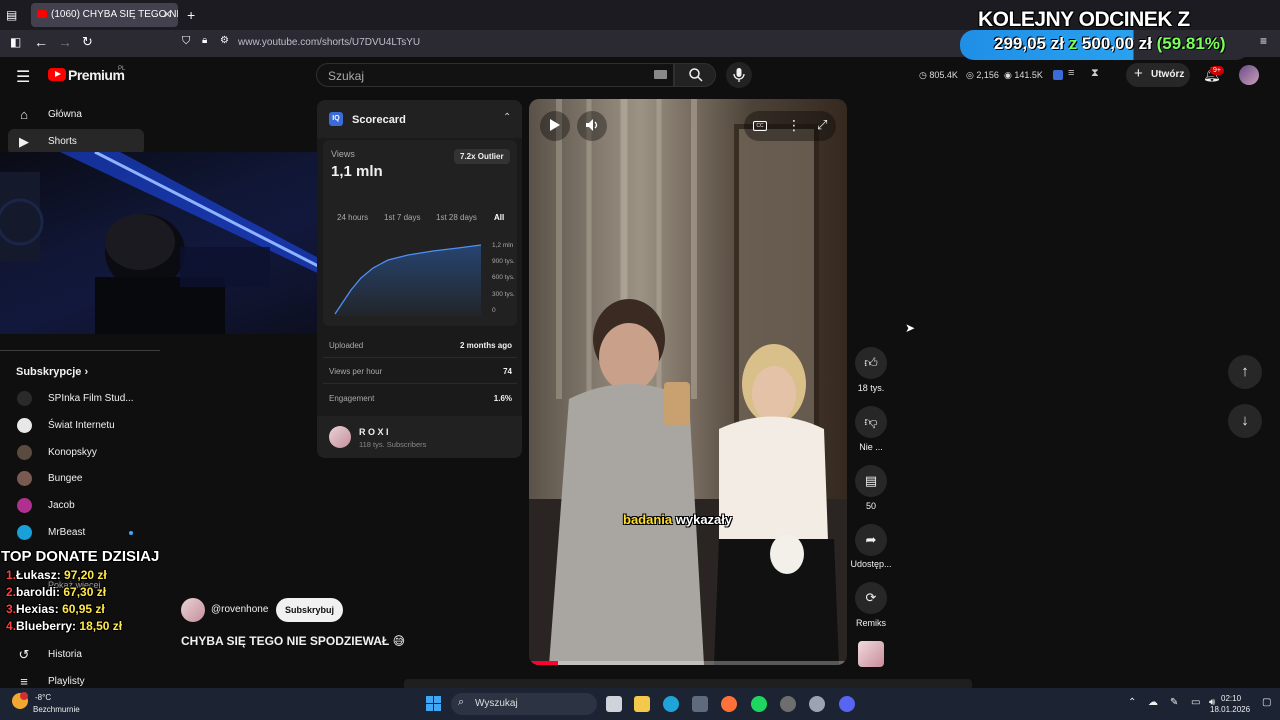 The height and width of the screenshot is (720, 1280). What do you see at coordinates (924, 75) in the screenshot?
I see `clock-icon: ◷` at bounding box center [924, 75].